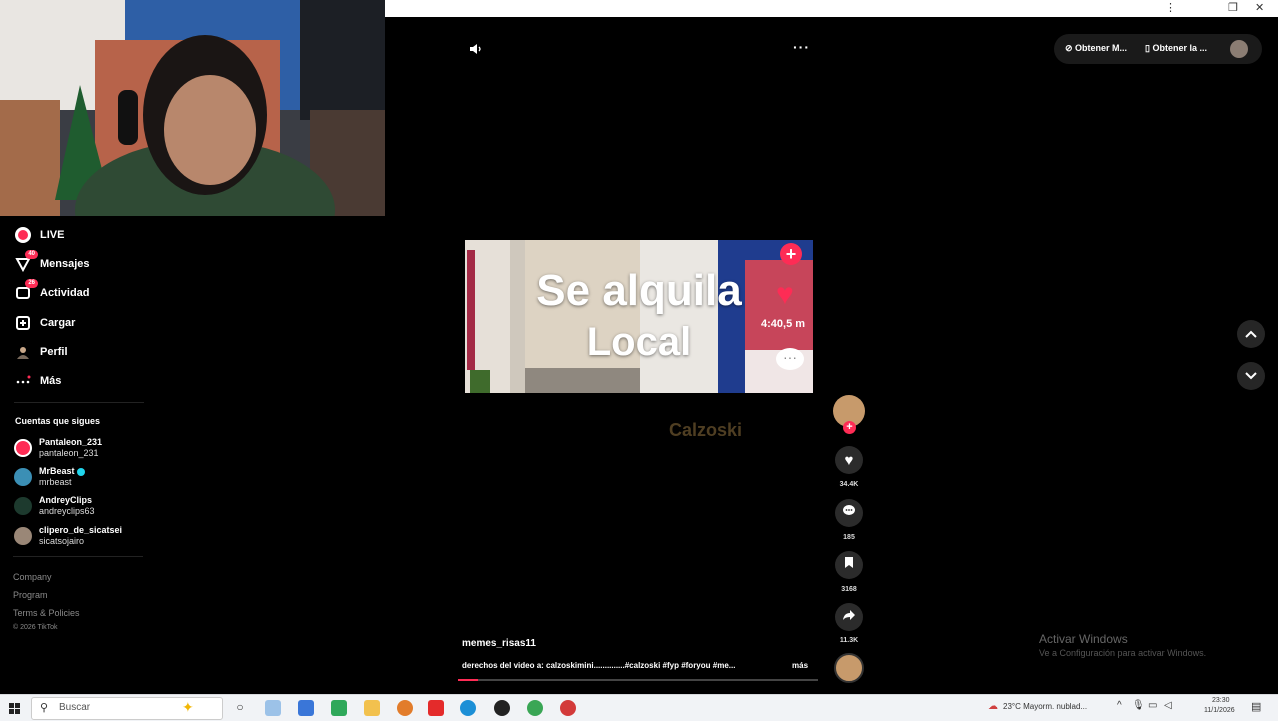 This screenshot has width=1278, height=721. What do you see at coordinates (15, 711) in the screenshot?
I see `start-icon` at bounding box center [15, 711].